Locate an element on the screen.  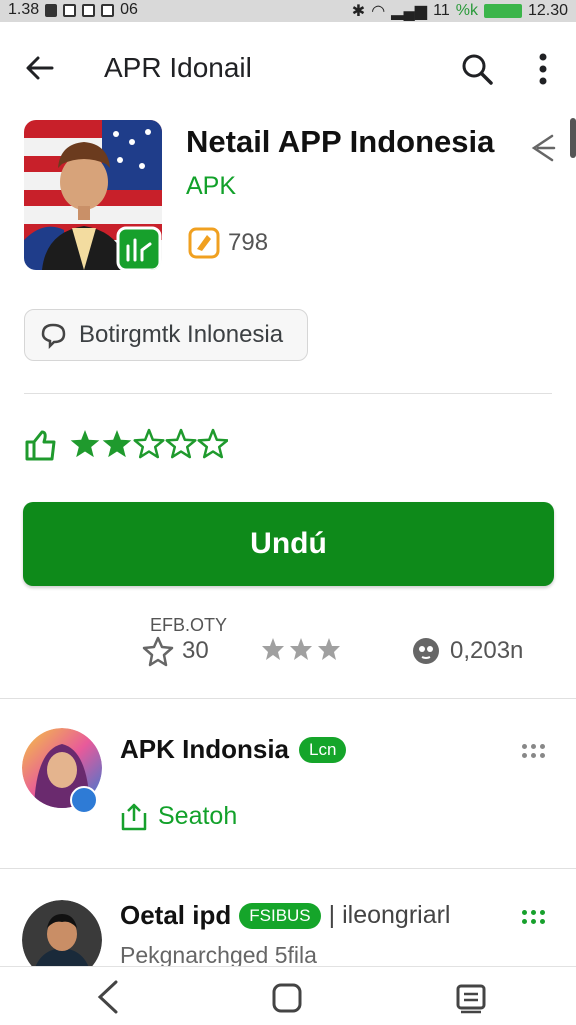
list-item-2-name: Oetal ipd is located at coordinates (176, 915).